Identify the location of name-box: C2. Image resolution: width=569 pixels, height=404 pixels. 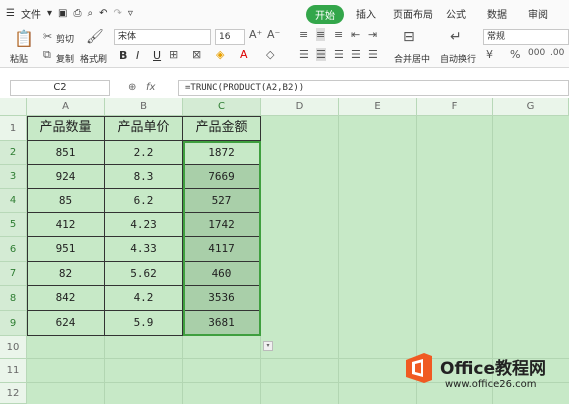
(60, 88).